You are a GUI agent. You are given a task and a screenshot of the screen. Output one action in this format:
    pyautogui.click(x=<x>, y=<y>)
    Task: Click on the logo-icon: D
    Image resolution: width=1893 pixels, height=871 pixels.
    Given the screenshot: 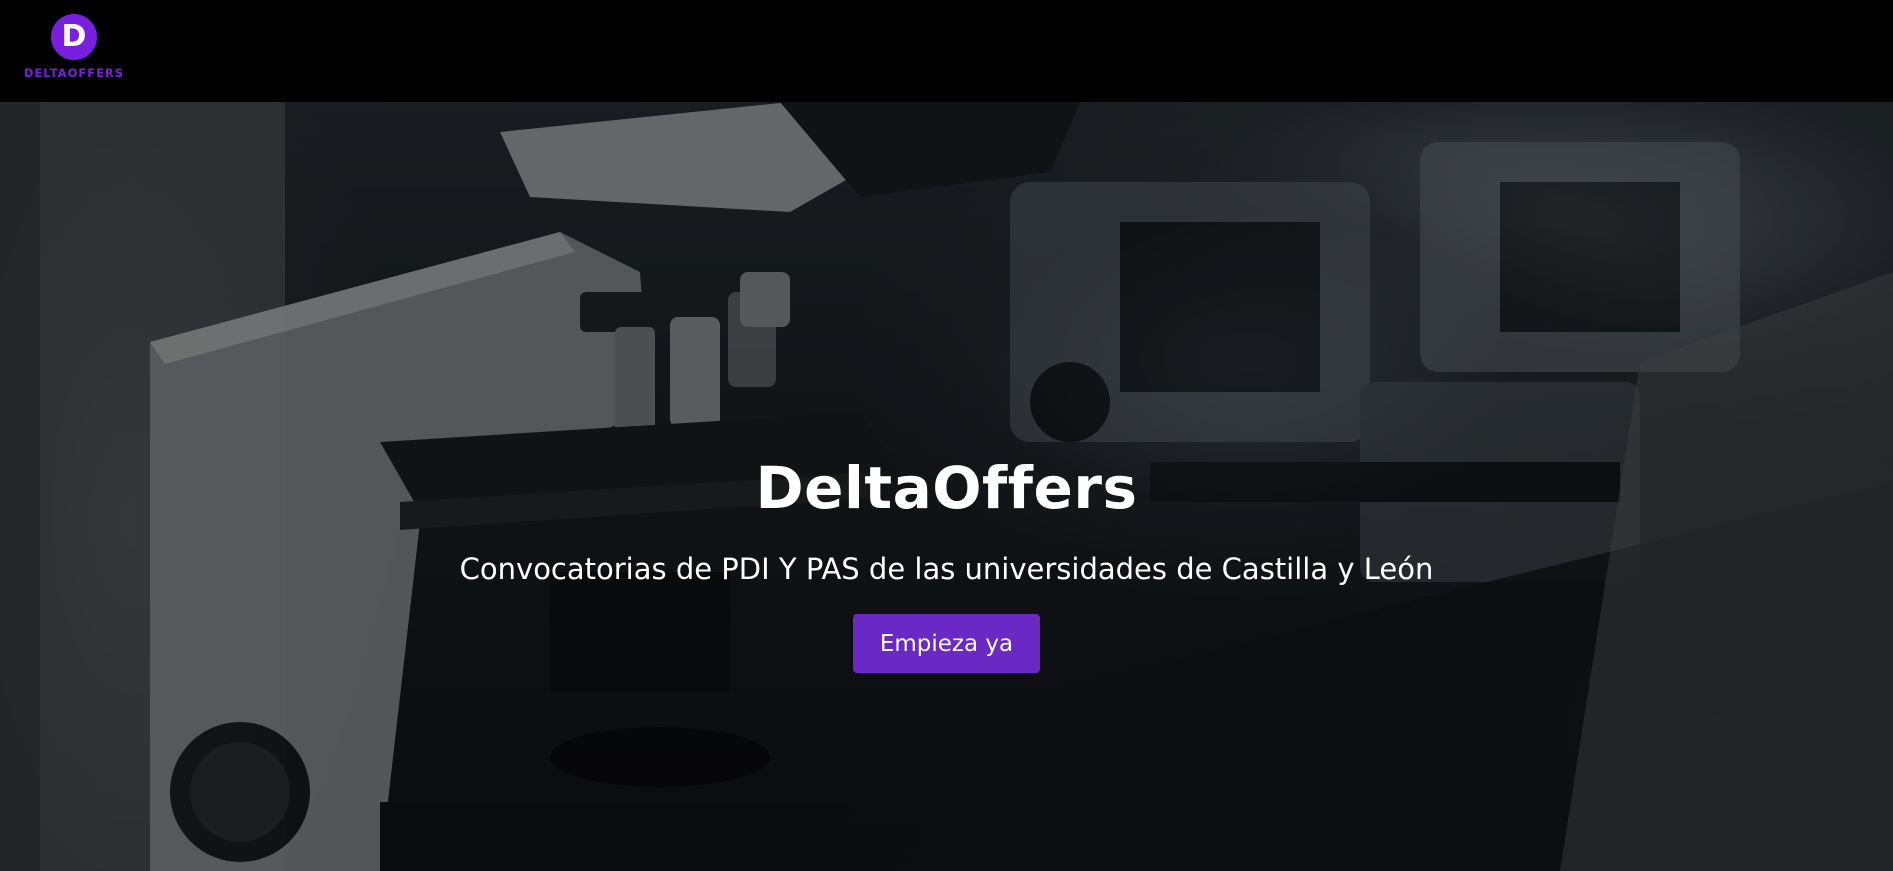 What is the action you would take?
    pyautogui.click(x=74, y=37)
    